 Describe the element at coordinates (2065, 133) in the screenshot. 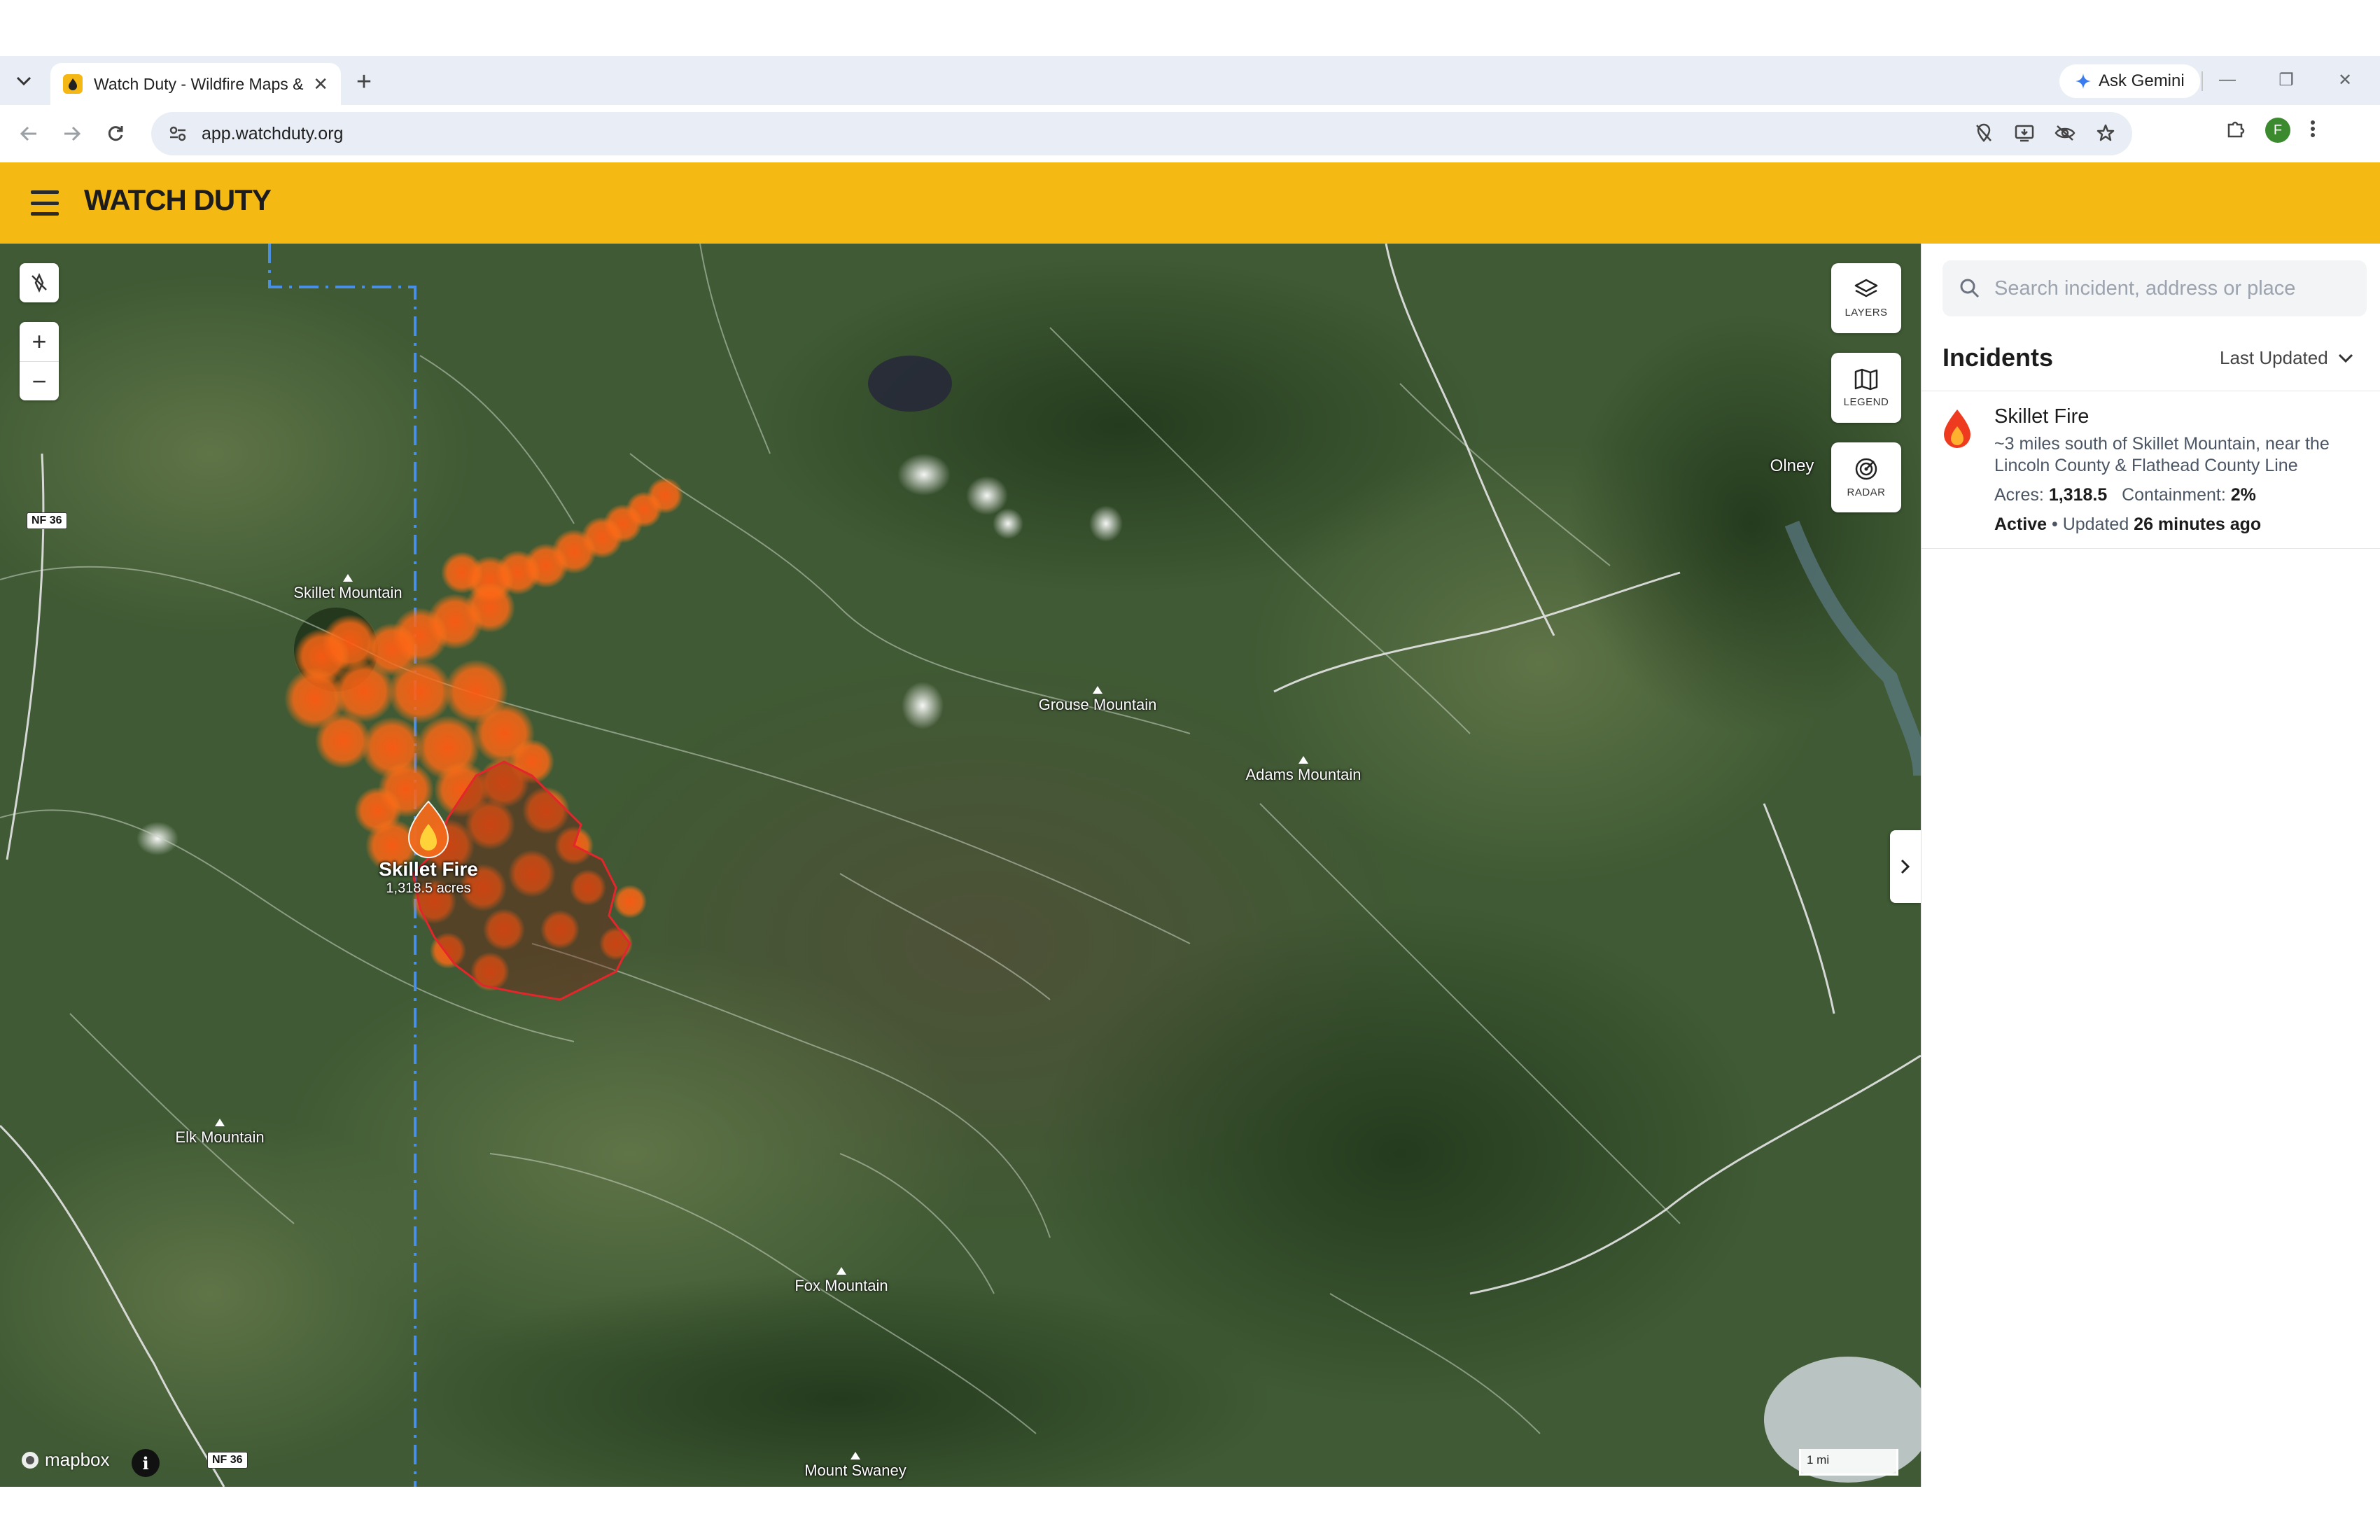

I see `eye-off-icon` at that location.